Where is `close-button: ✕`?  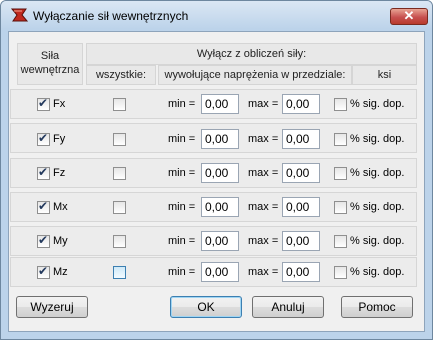 close-button: ✕ is located at coordinates (409, 16).